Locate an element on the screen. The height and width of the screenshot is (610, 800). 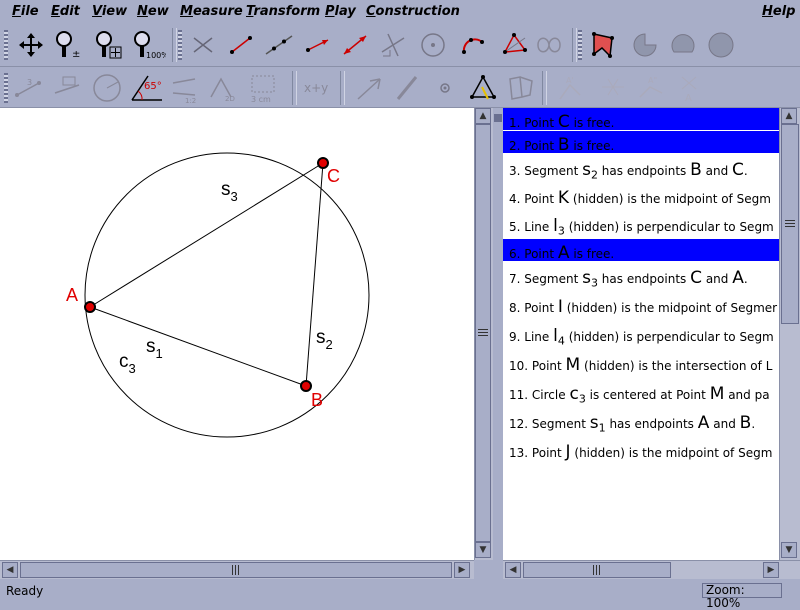
locus-tool-icon is located at coordinates (549, 45).